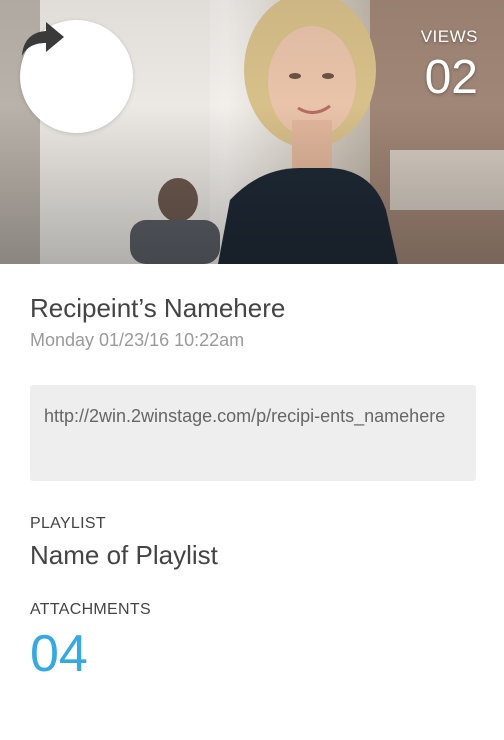 This screenshot has height=740, width=504. What do you see at coordinates (158, 308) in the screenshot?
I see `recipient-name: Recipeint’s Namehere` at bounding box center [158, 308].